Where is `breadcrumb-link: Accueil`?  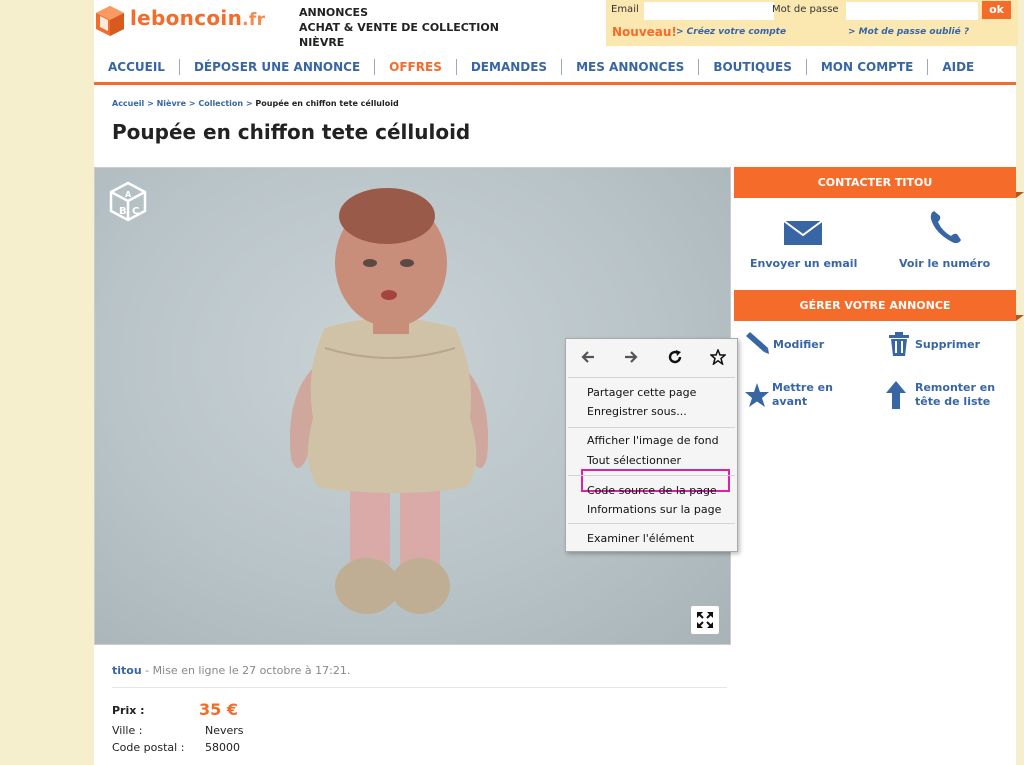
breadcrumb-link: Accueil is located at coordinates (128, 103).